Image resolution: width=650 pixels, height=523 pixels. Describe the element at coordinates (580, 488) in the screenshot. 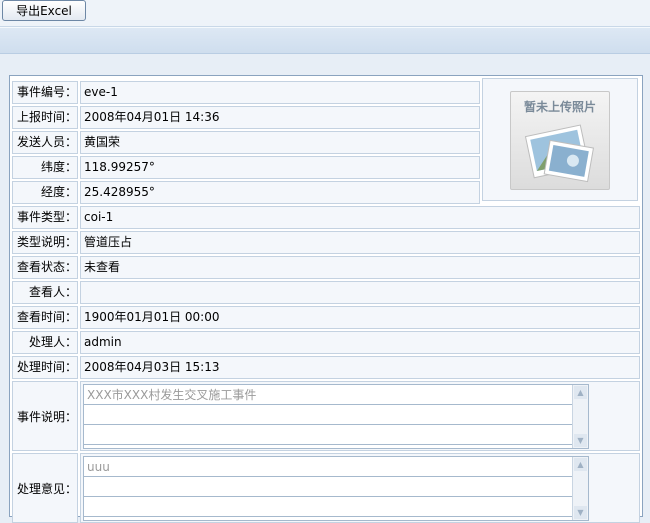

I see `handle-opinion-scrollbar: ▲ ▼` at that location.